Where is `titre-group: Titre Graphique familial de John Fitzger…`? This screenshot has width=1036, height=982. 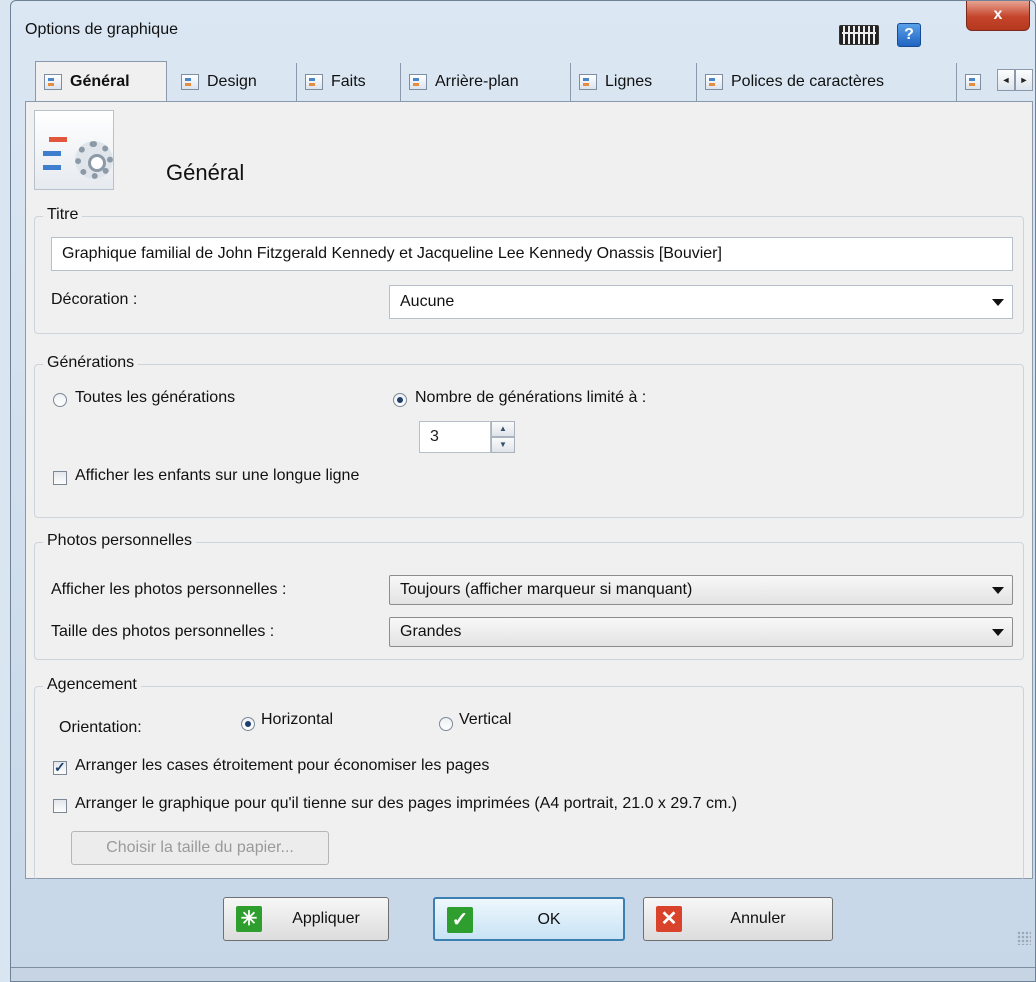 titre-group: Titre Graphique familial de John Fitzger… is located at coordinates (529, 270).